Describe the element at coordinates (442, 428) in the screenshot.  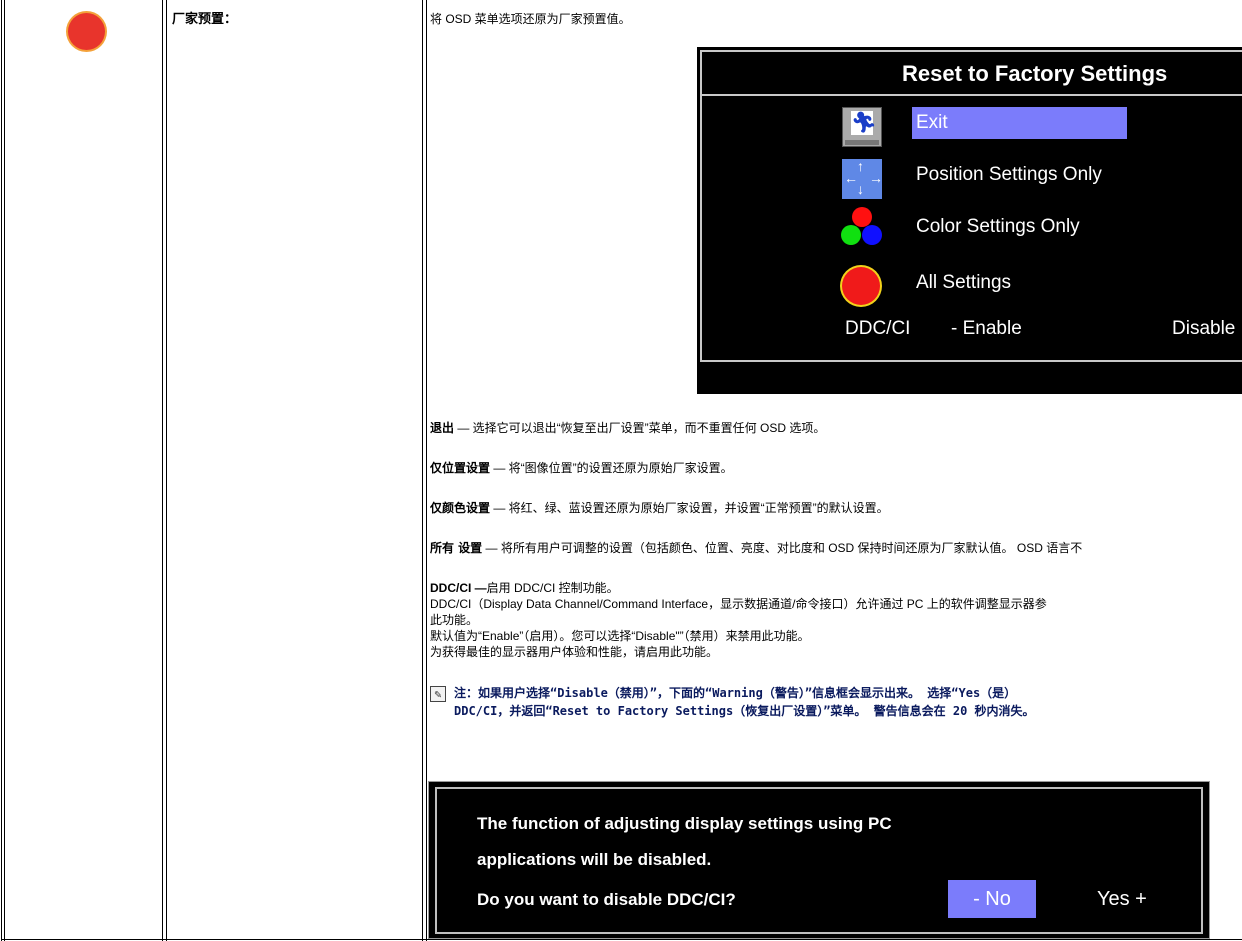
I see `desc-term: 退出` at that location.